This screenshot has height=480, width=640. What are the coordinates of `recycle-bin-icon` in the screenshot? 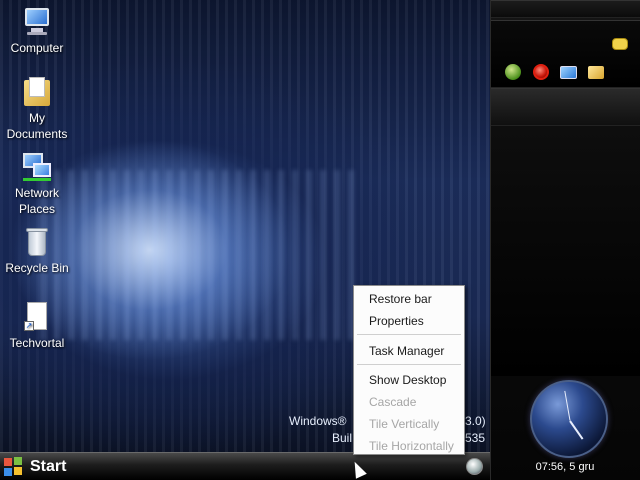 It's located at (37, 242).